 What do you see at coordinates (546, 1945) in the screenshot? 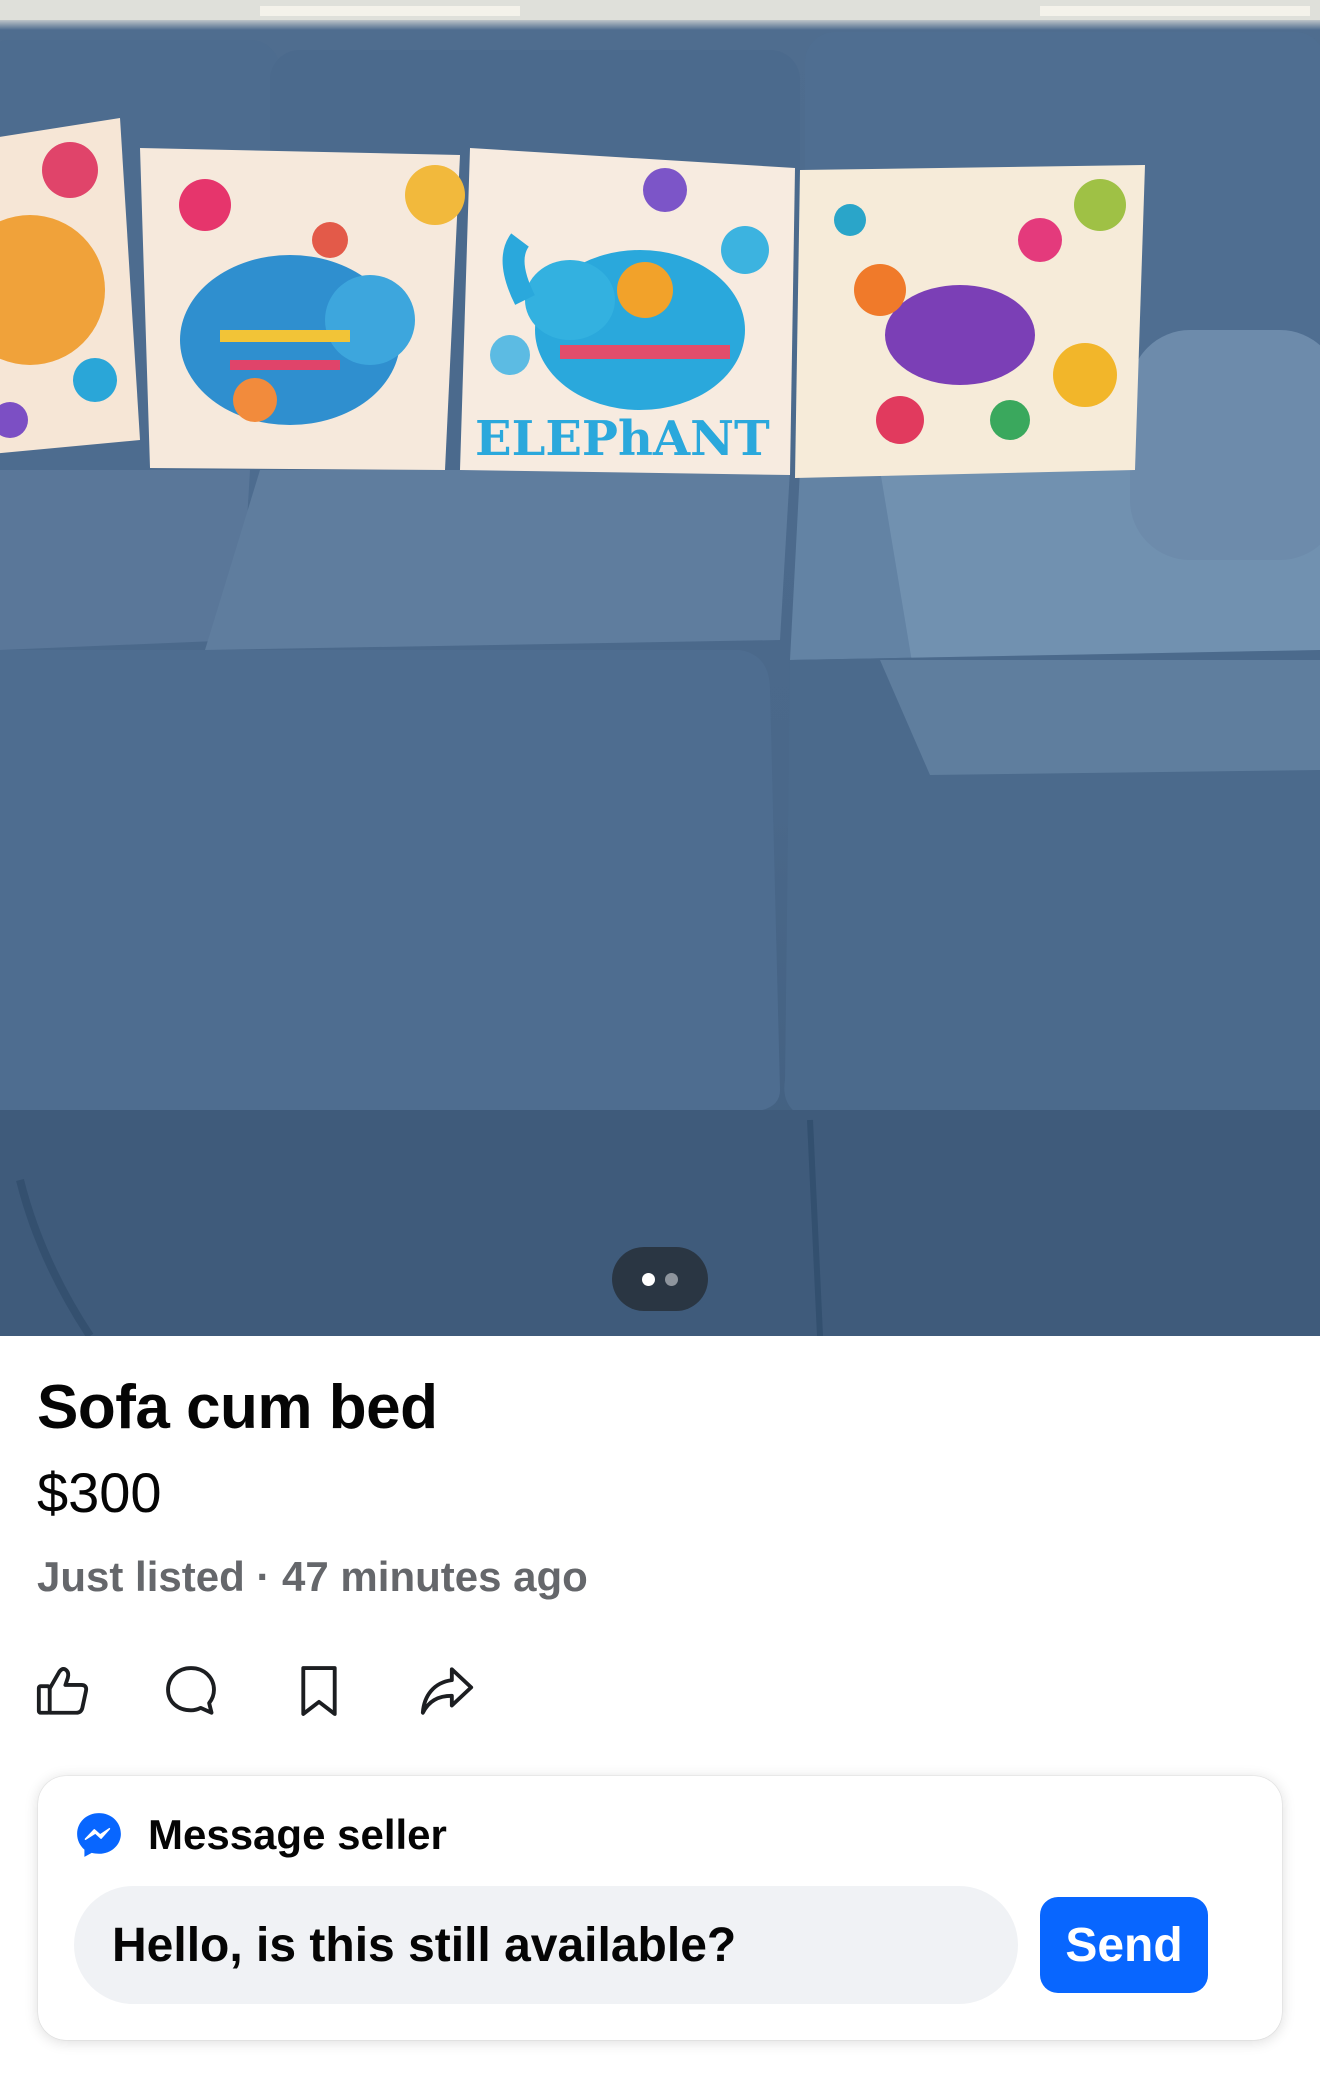
I see `message-input` at bounding box center [546, 1945].